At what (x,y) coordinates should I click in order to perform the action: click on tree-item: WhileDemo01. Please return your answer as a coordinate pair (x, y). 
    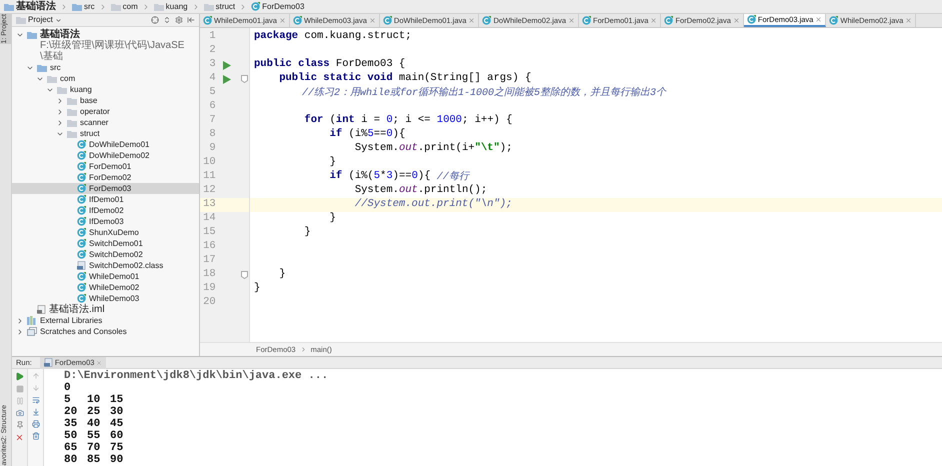
    Looking at the image, I should click on (105, 276).